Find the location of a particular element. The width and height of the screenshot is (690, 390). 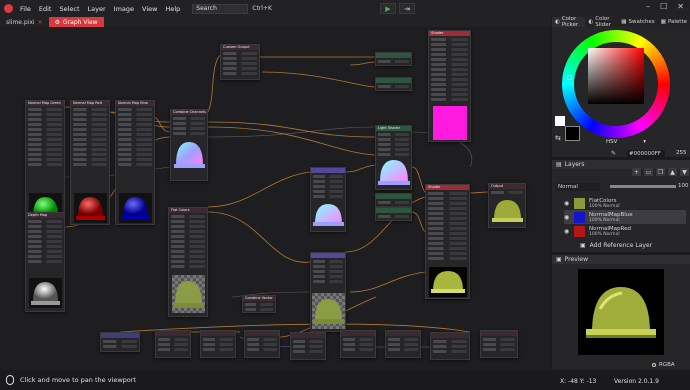

add-layer-icon: + is located at coordinates (636, 172).